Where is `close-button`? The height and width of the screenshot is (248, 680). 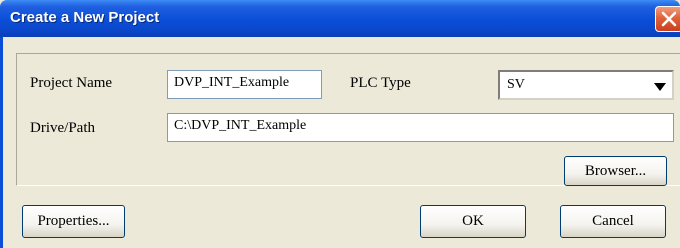 close-button is located at coordinates (667, 19).